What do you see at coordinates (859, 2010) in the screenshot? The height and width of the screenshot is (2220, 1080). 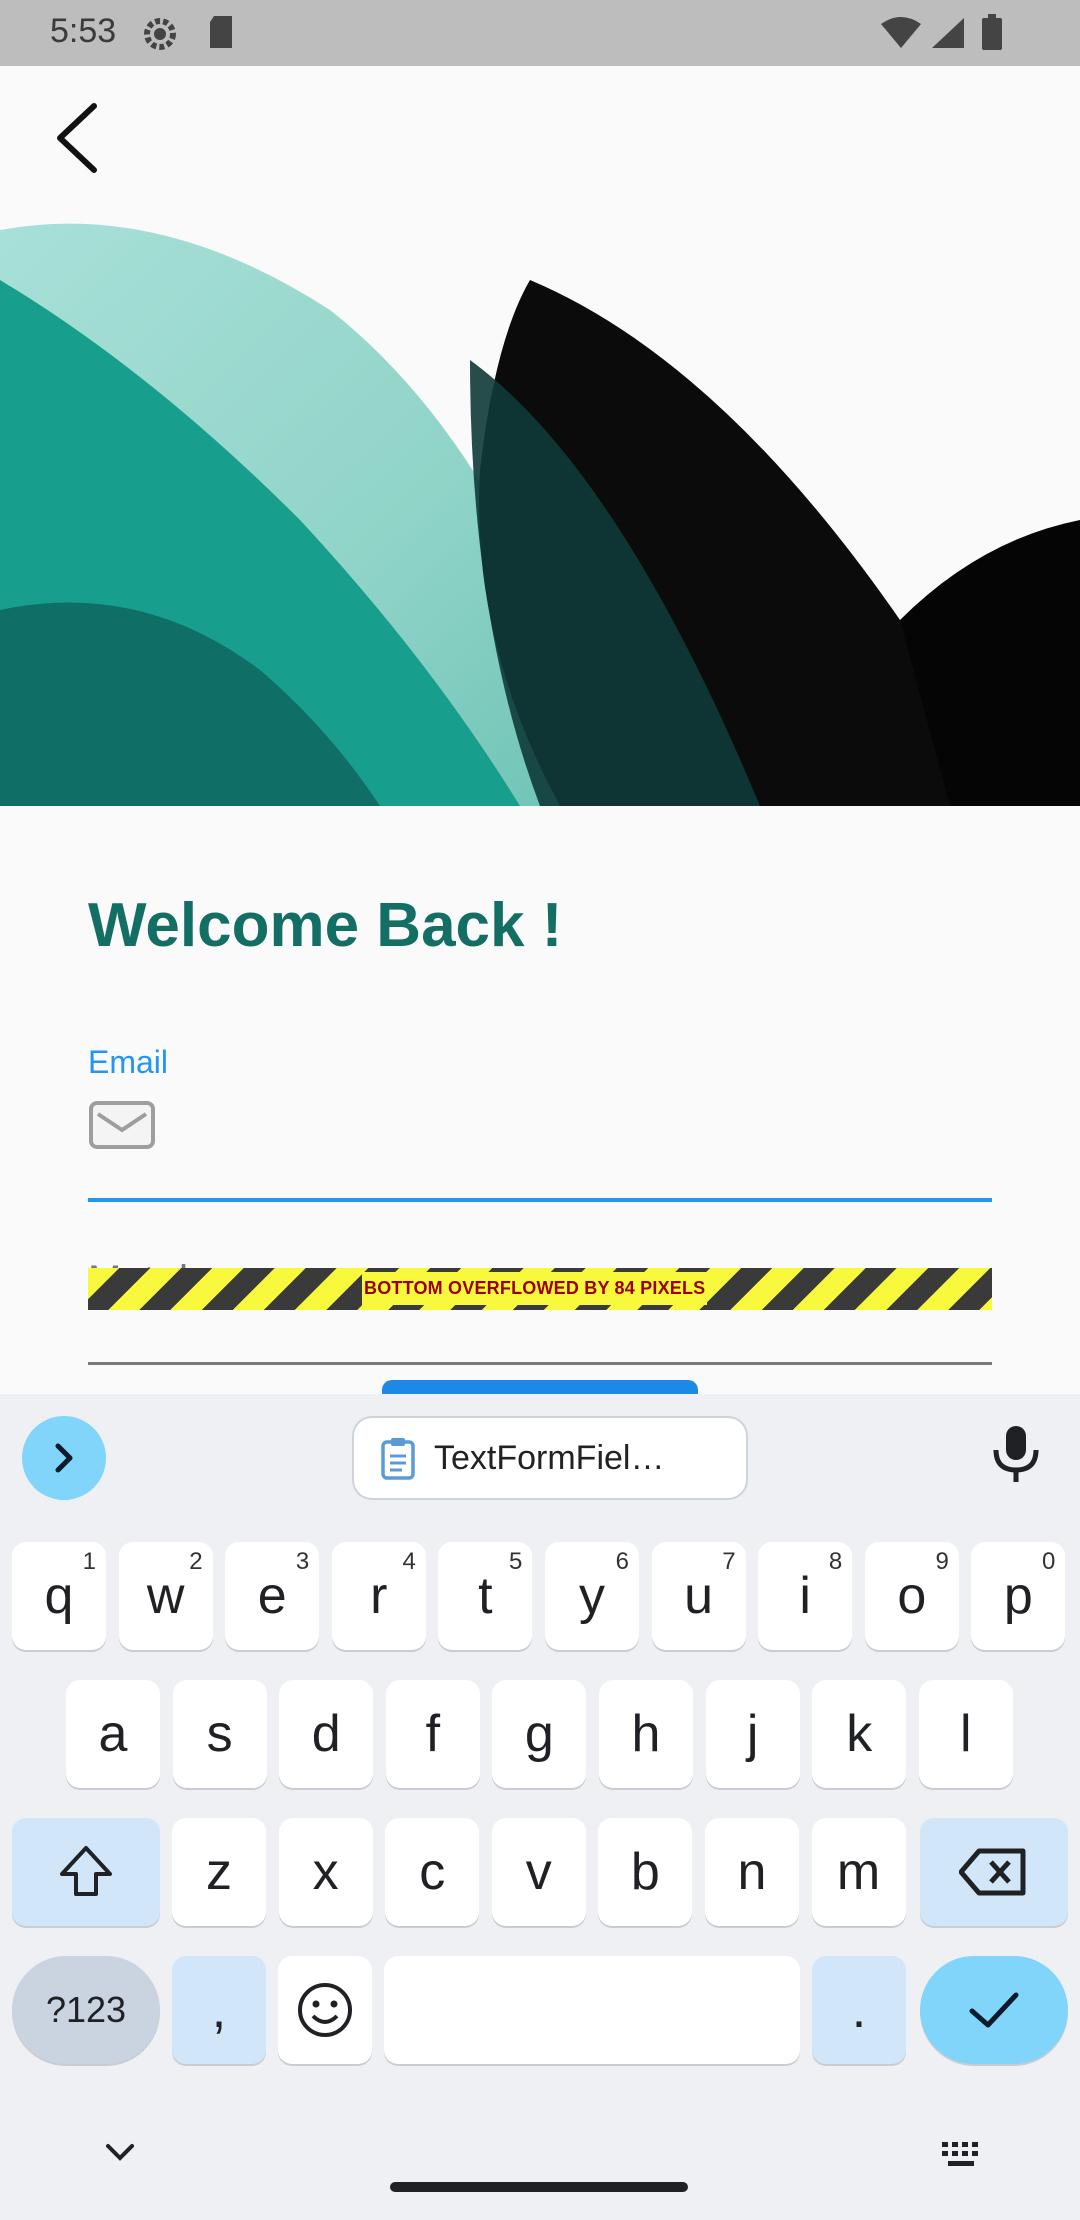 I see `period-key: .` at bounding box center [859, 2010].